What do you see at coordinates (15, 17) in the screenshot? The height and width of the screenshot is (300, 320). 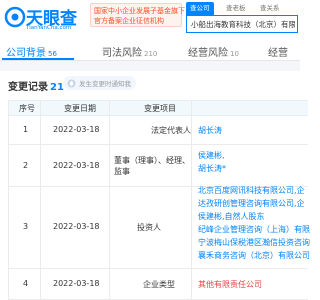 I see `logo-eye-icon` at bounding box center [15, 17].